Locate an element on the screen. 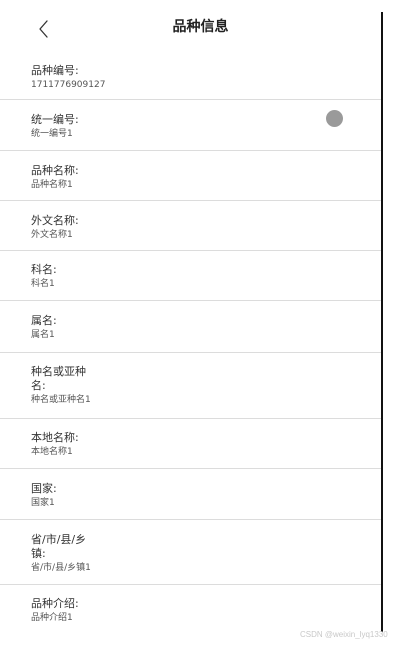  field-value: 本地名称1 is located at coordinates (52, 452).